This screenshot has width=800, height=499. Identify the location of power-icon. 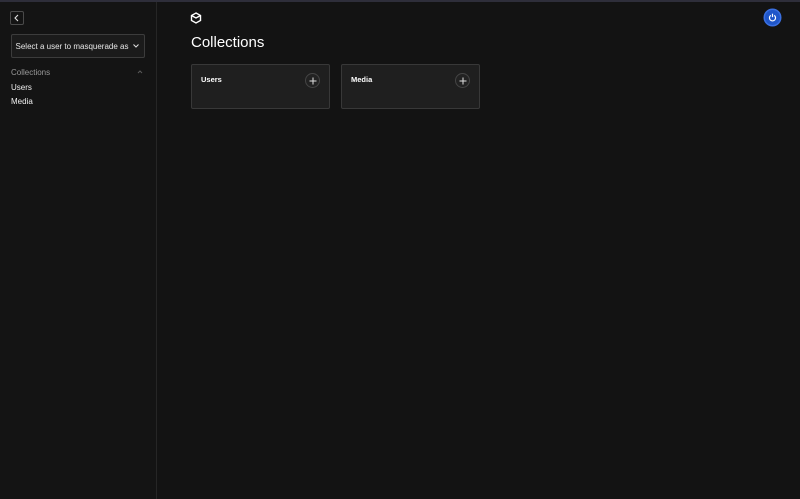
(772, 17).